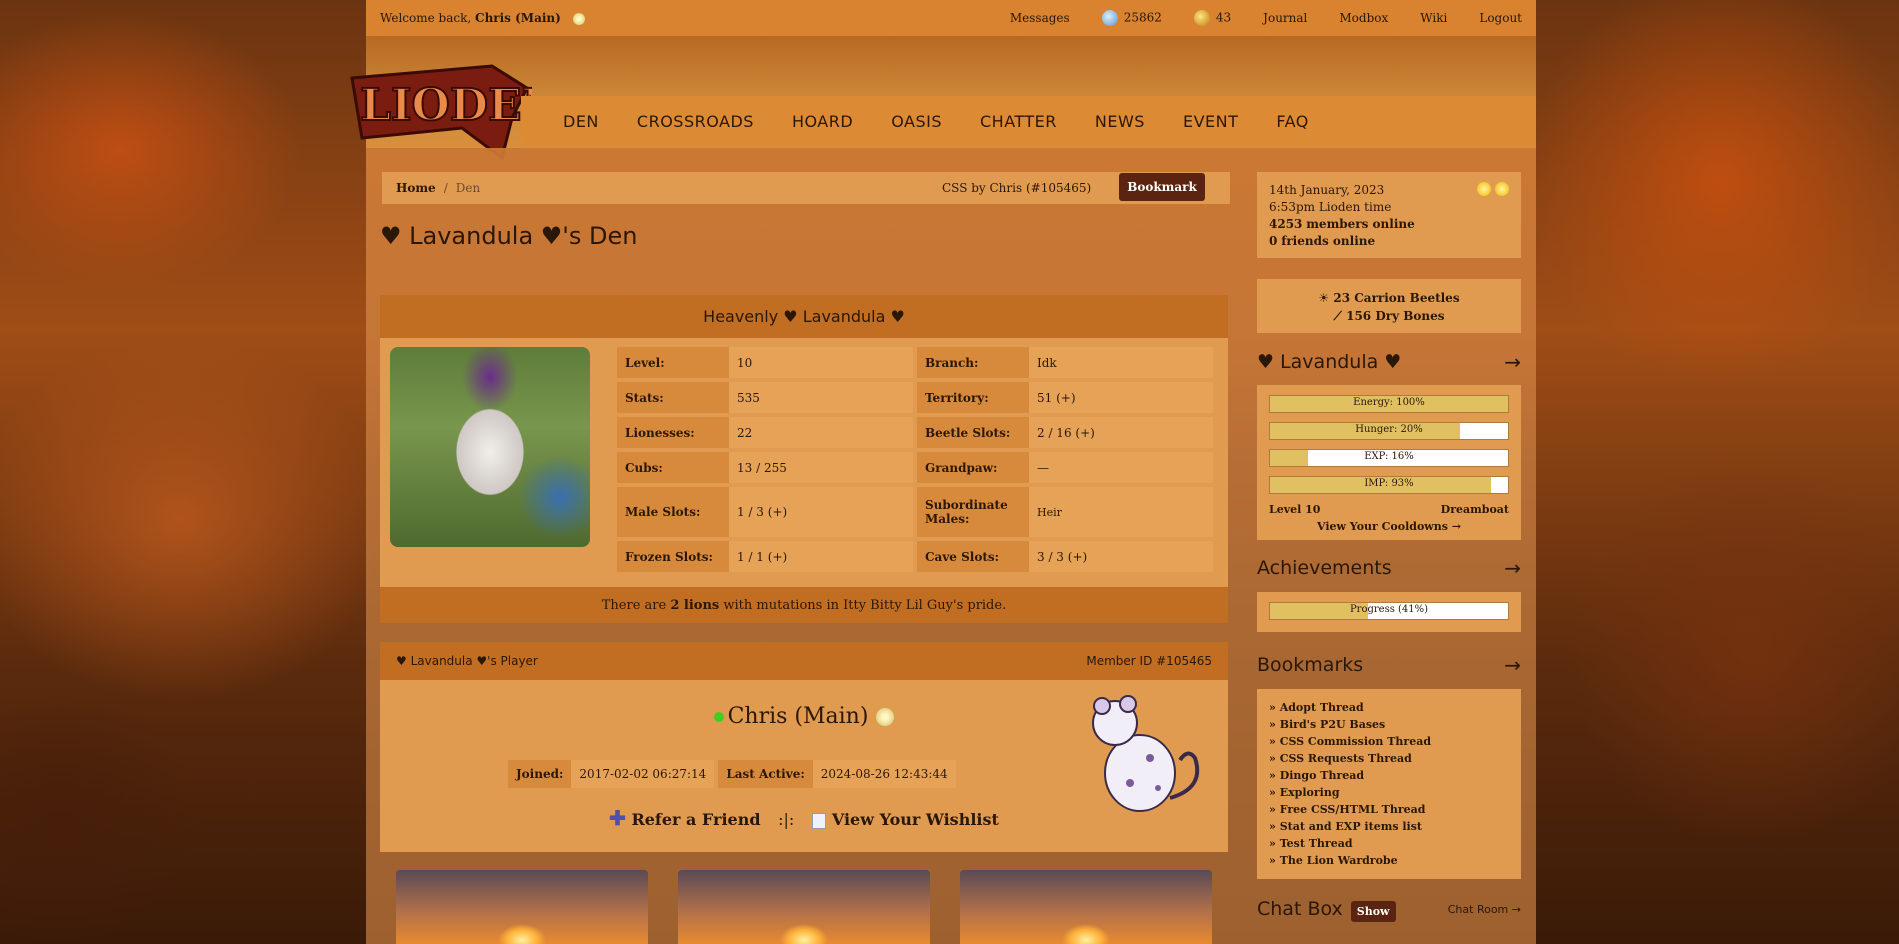 This screenshot has height=944, width=1899. What do you see at coordinates (915, 397) in the screenshot?
I see `stat-row: Stats: 535 Territory: 51 (+)` at bounding box center [915, 397].